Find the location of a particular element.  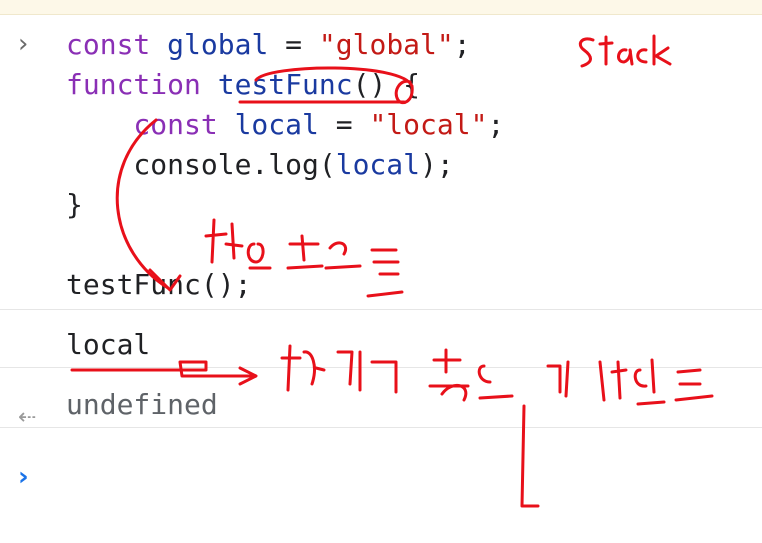

code-token: ); is located at coordinates (437, 164).